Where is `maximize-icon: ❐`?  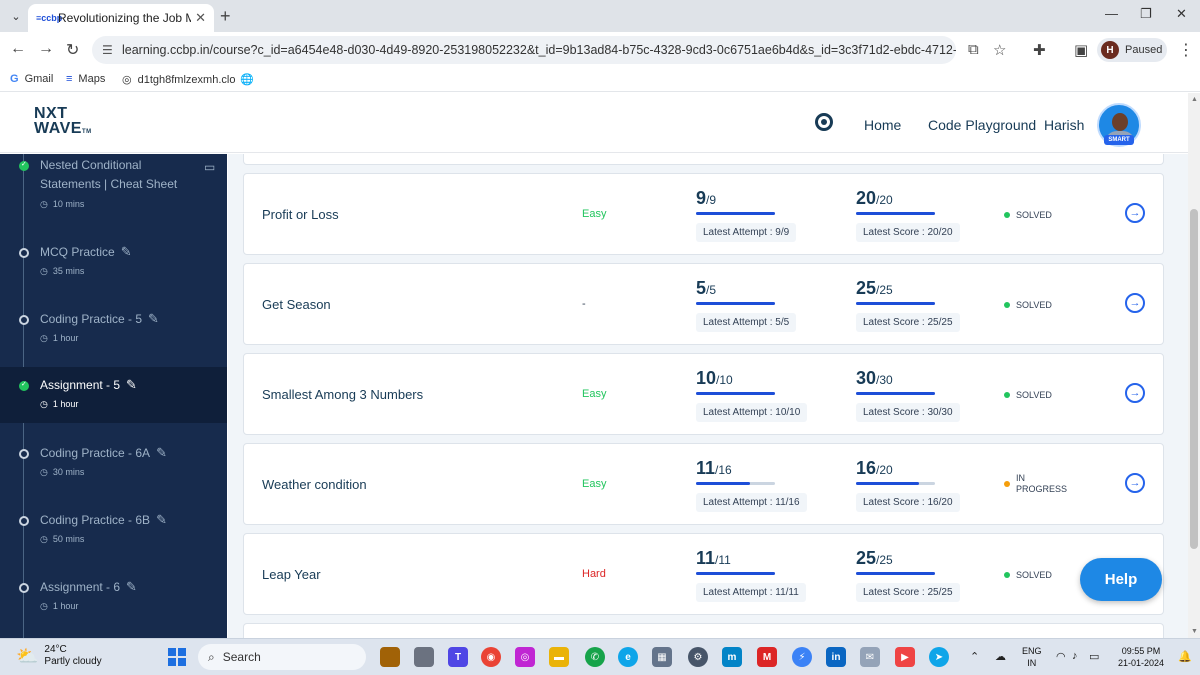 maximize-icon: ❐ is located at coordinates (1146, 14).